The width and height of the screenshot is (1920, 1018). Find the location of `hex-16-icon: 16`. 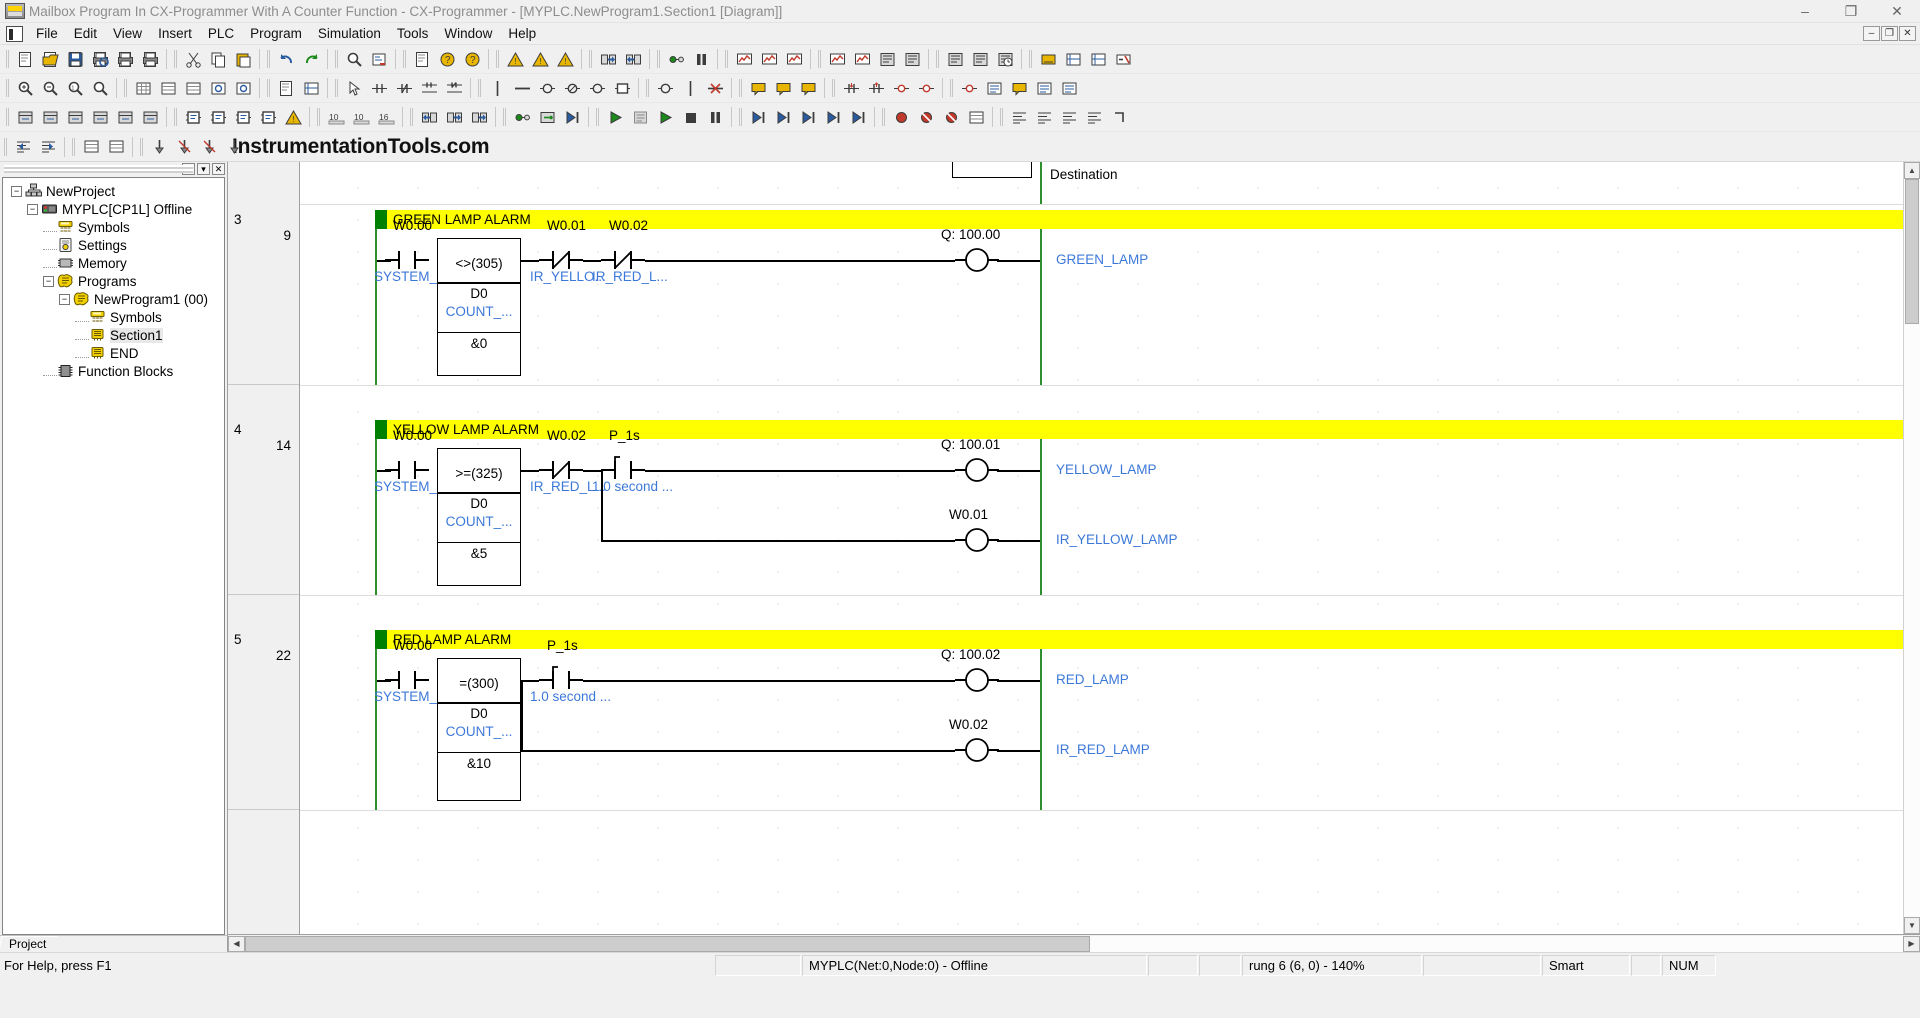

hex-16-icon: 16 is located at coordinates (386, 117).